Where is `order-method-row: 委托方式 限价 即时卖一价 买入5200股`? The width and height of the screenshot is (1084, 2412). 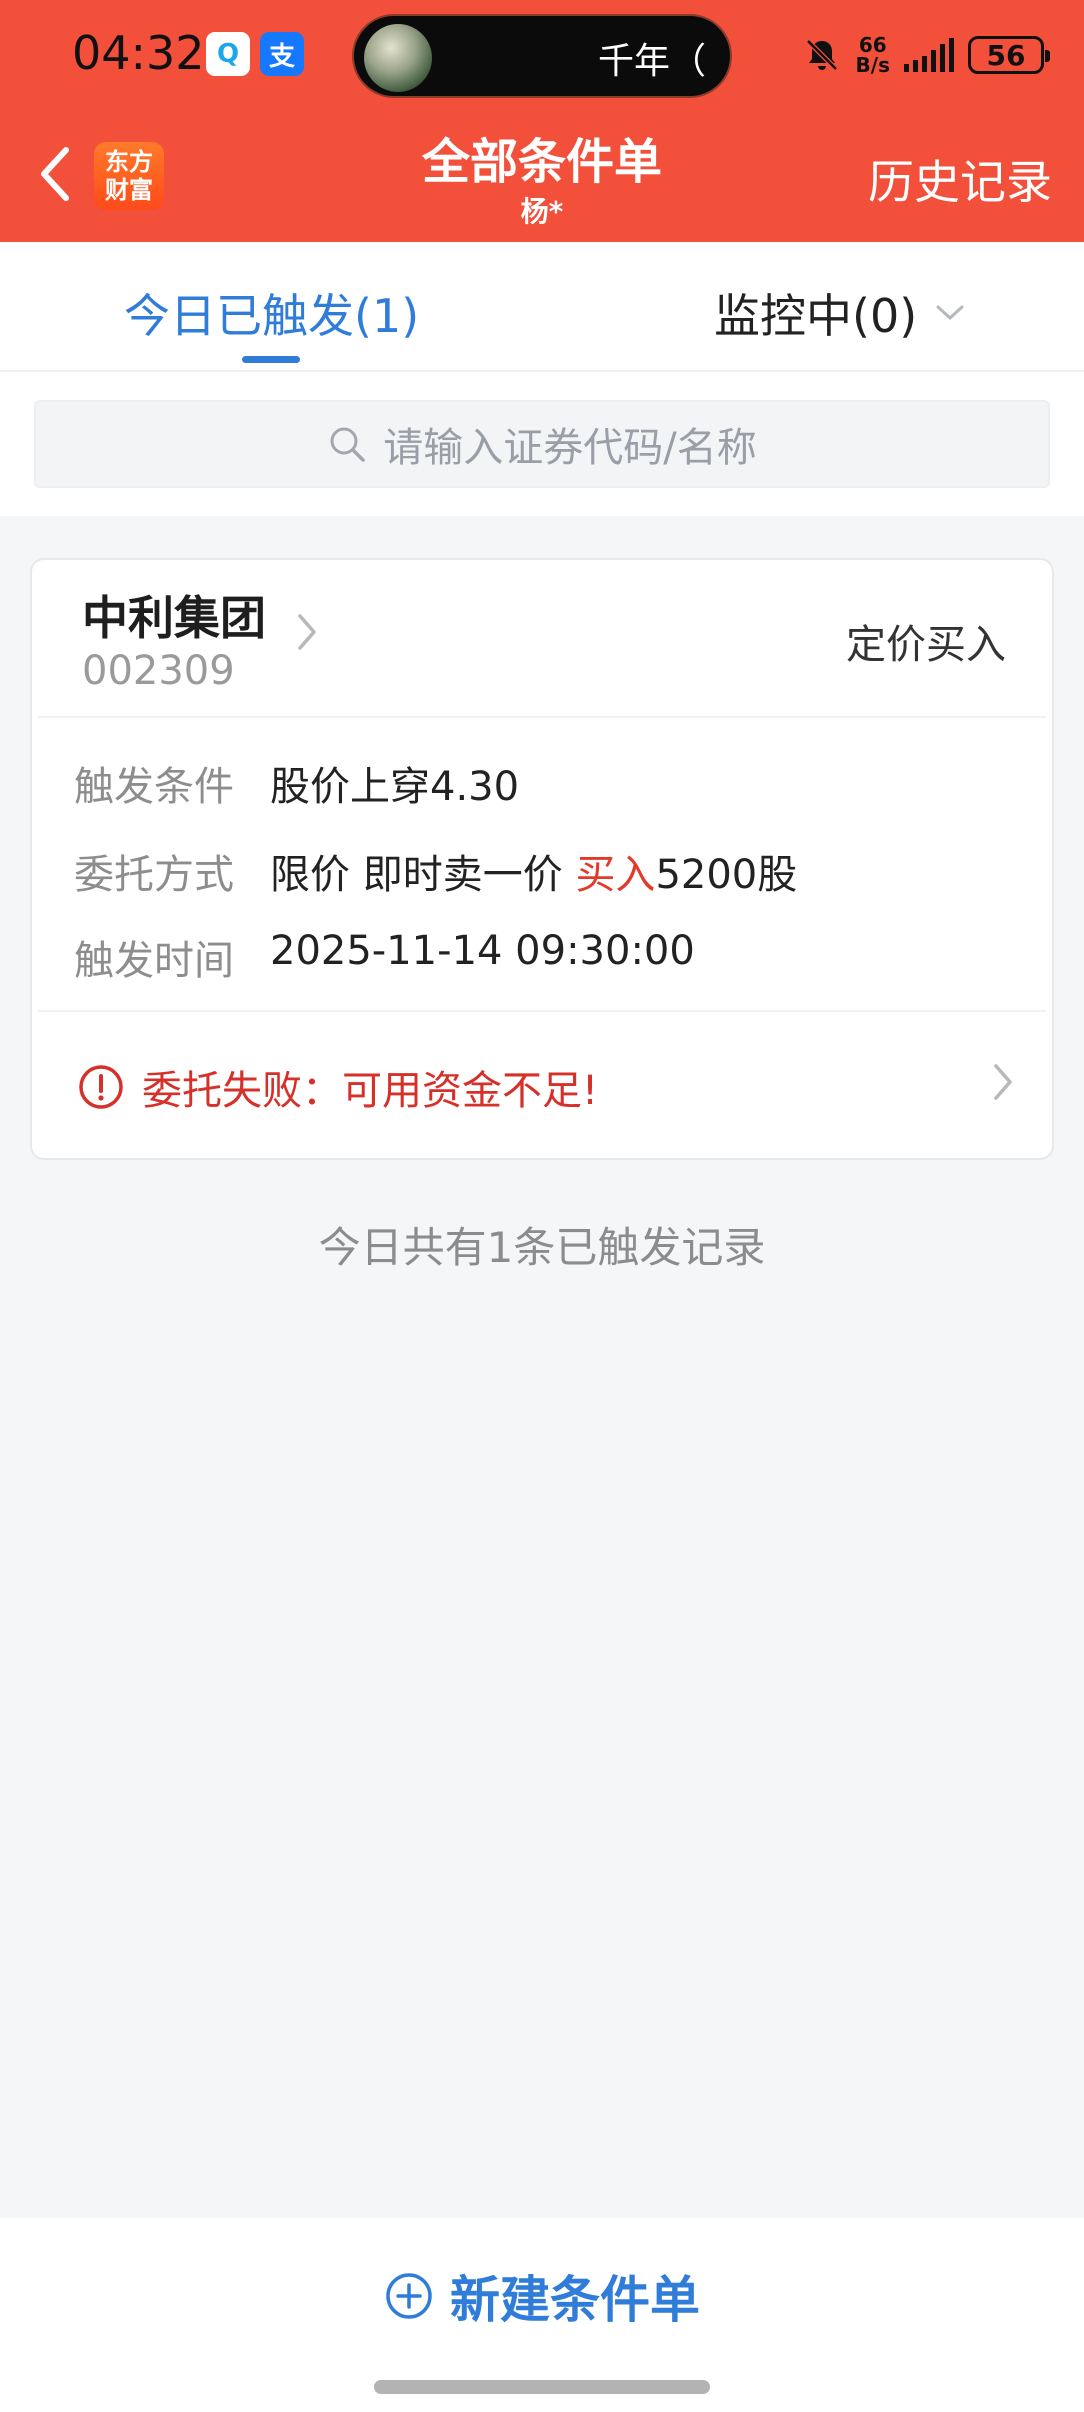 order-method-row: 委托方式 限价 即时卖一价 买入5200股 is located at coordinates (435, 871).